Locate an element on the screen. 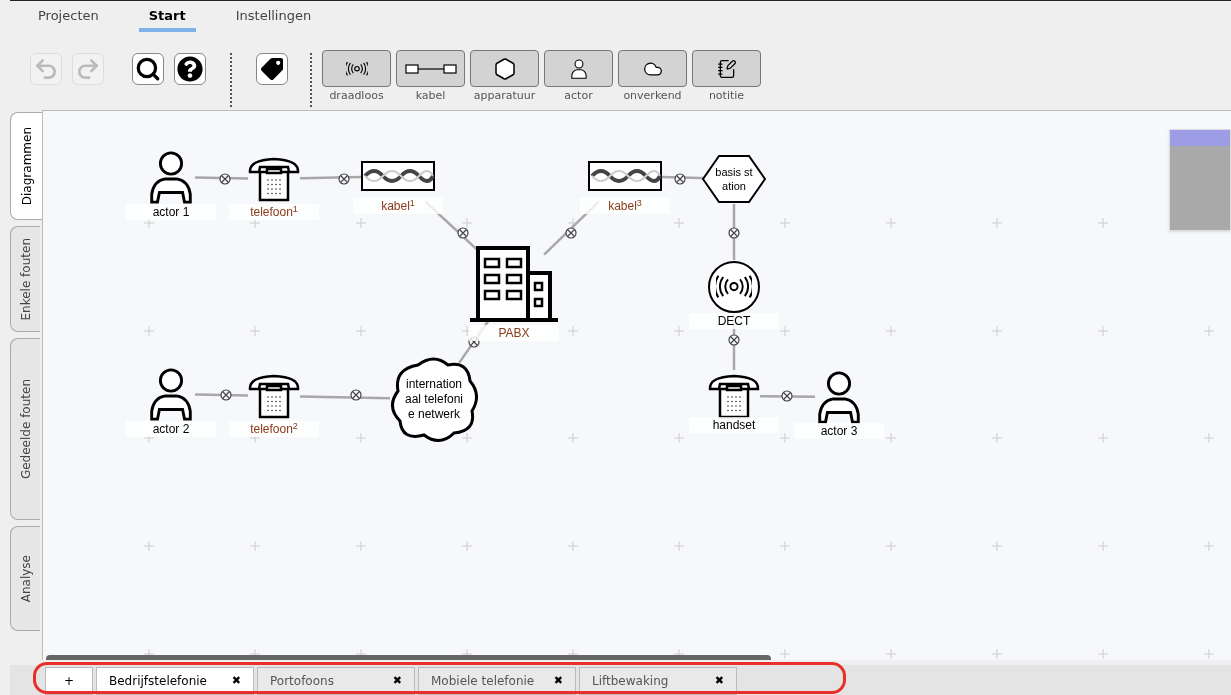  menu-tab: Start is located at coordinates (167, 18).